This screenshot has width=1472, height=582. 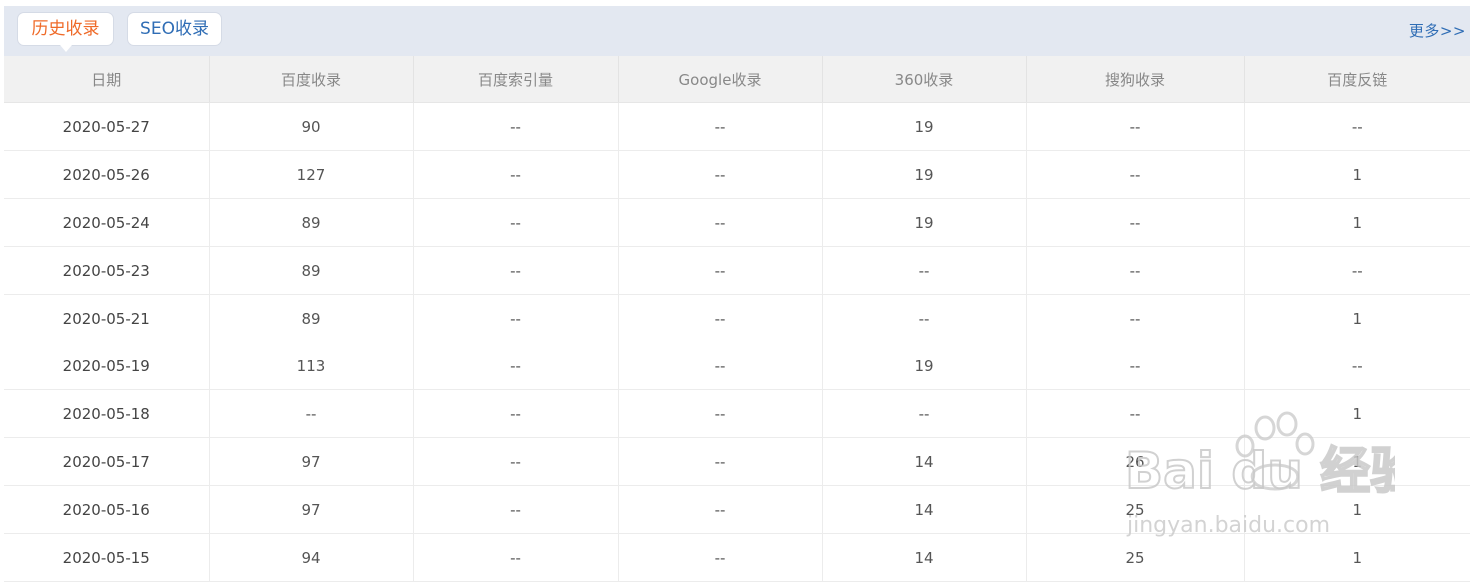 What do you see at coordinates (311, 557) in the screenshot?
I see `cell-baidu-index: 94` at bounding box center [311, 557].